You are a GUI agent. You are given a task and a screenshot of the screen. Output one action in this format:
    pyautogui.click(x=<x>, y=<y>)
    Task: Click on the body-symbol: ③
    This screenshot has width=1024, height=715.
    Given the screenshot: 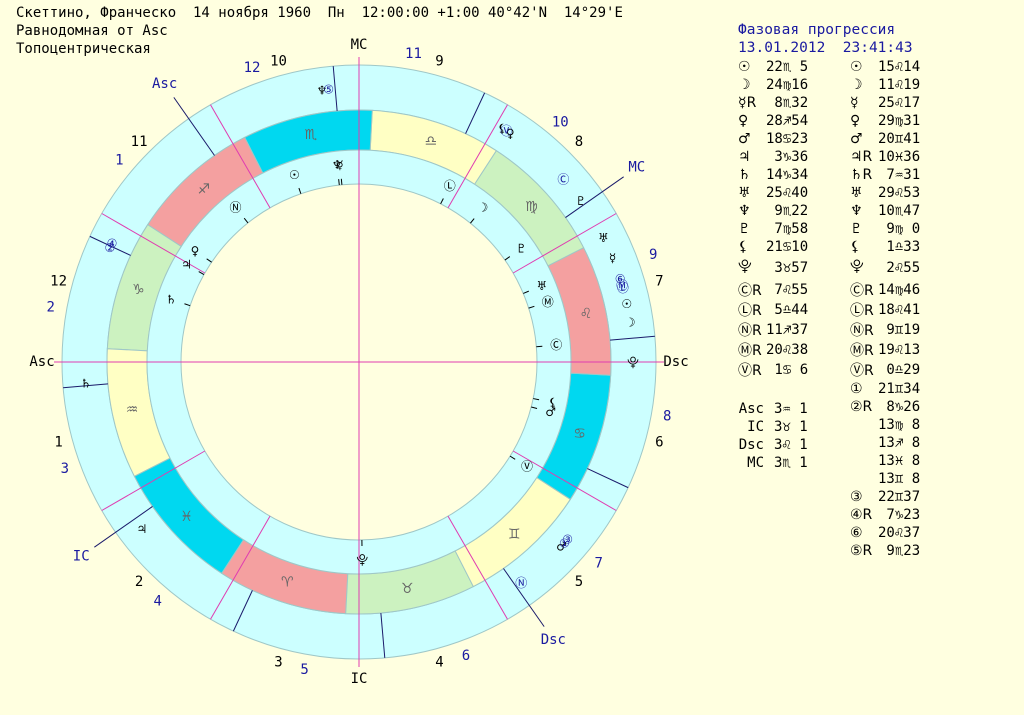 What is the action you would take?
    pyautogui.click(x=856, y=497)
    